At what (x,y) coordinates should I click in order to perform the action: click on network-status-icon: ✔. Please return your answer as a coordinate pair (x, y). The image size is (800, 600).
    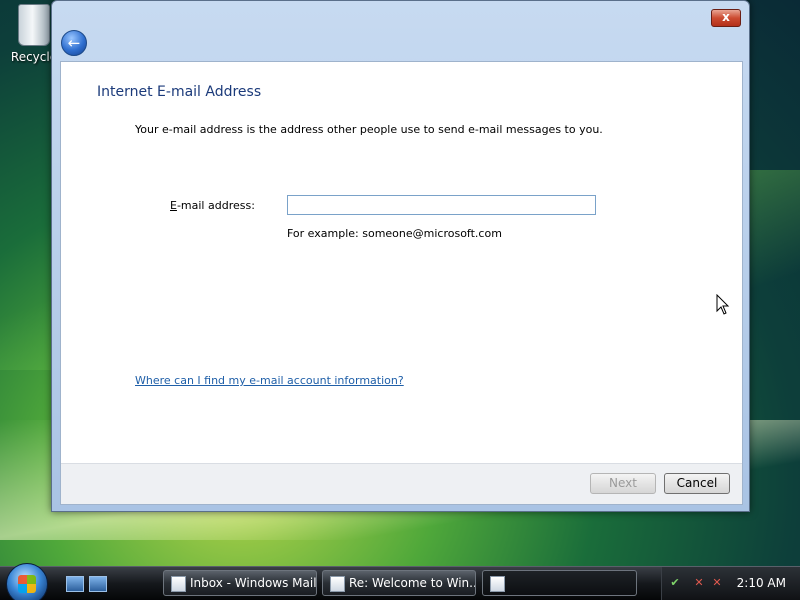
    Looking at the image, I should click on (675, 583).